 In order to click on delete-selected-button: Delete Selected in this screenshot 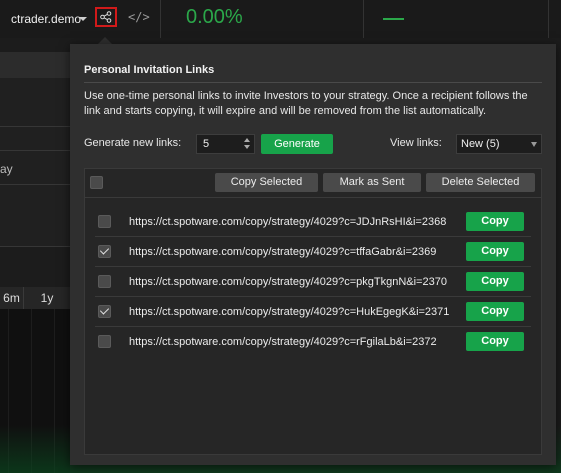, I will do `click(480, 182)`.